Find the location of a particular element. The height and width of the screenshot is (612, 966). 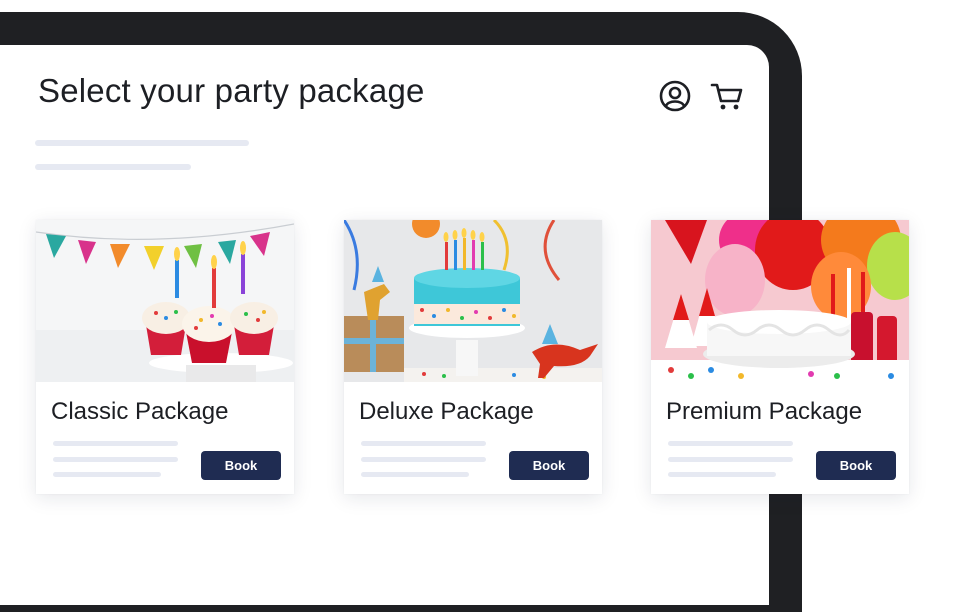

package-card-classic: Classic Package Book is located at coordinates (165, 357).